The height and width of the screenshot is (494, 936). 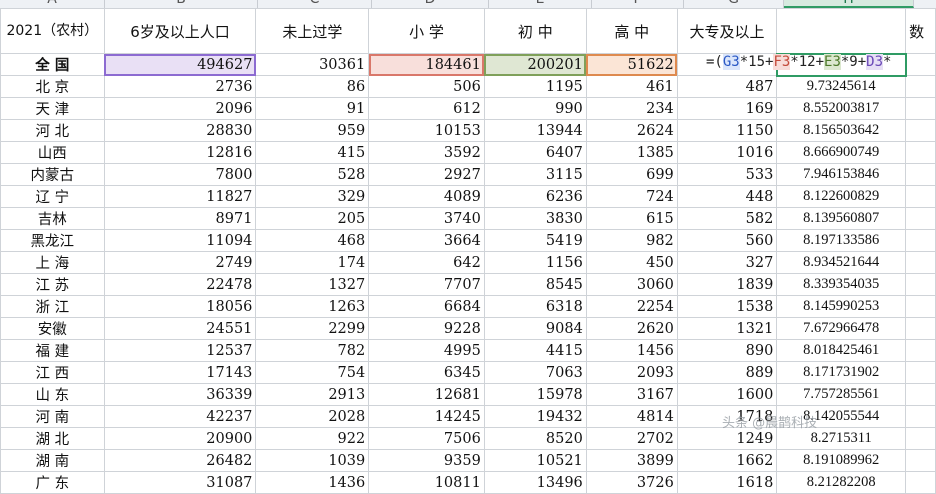 I want to click on cell-g: 560, so click(x=727, y=240).